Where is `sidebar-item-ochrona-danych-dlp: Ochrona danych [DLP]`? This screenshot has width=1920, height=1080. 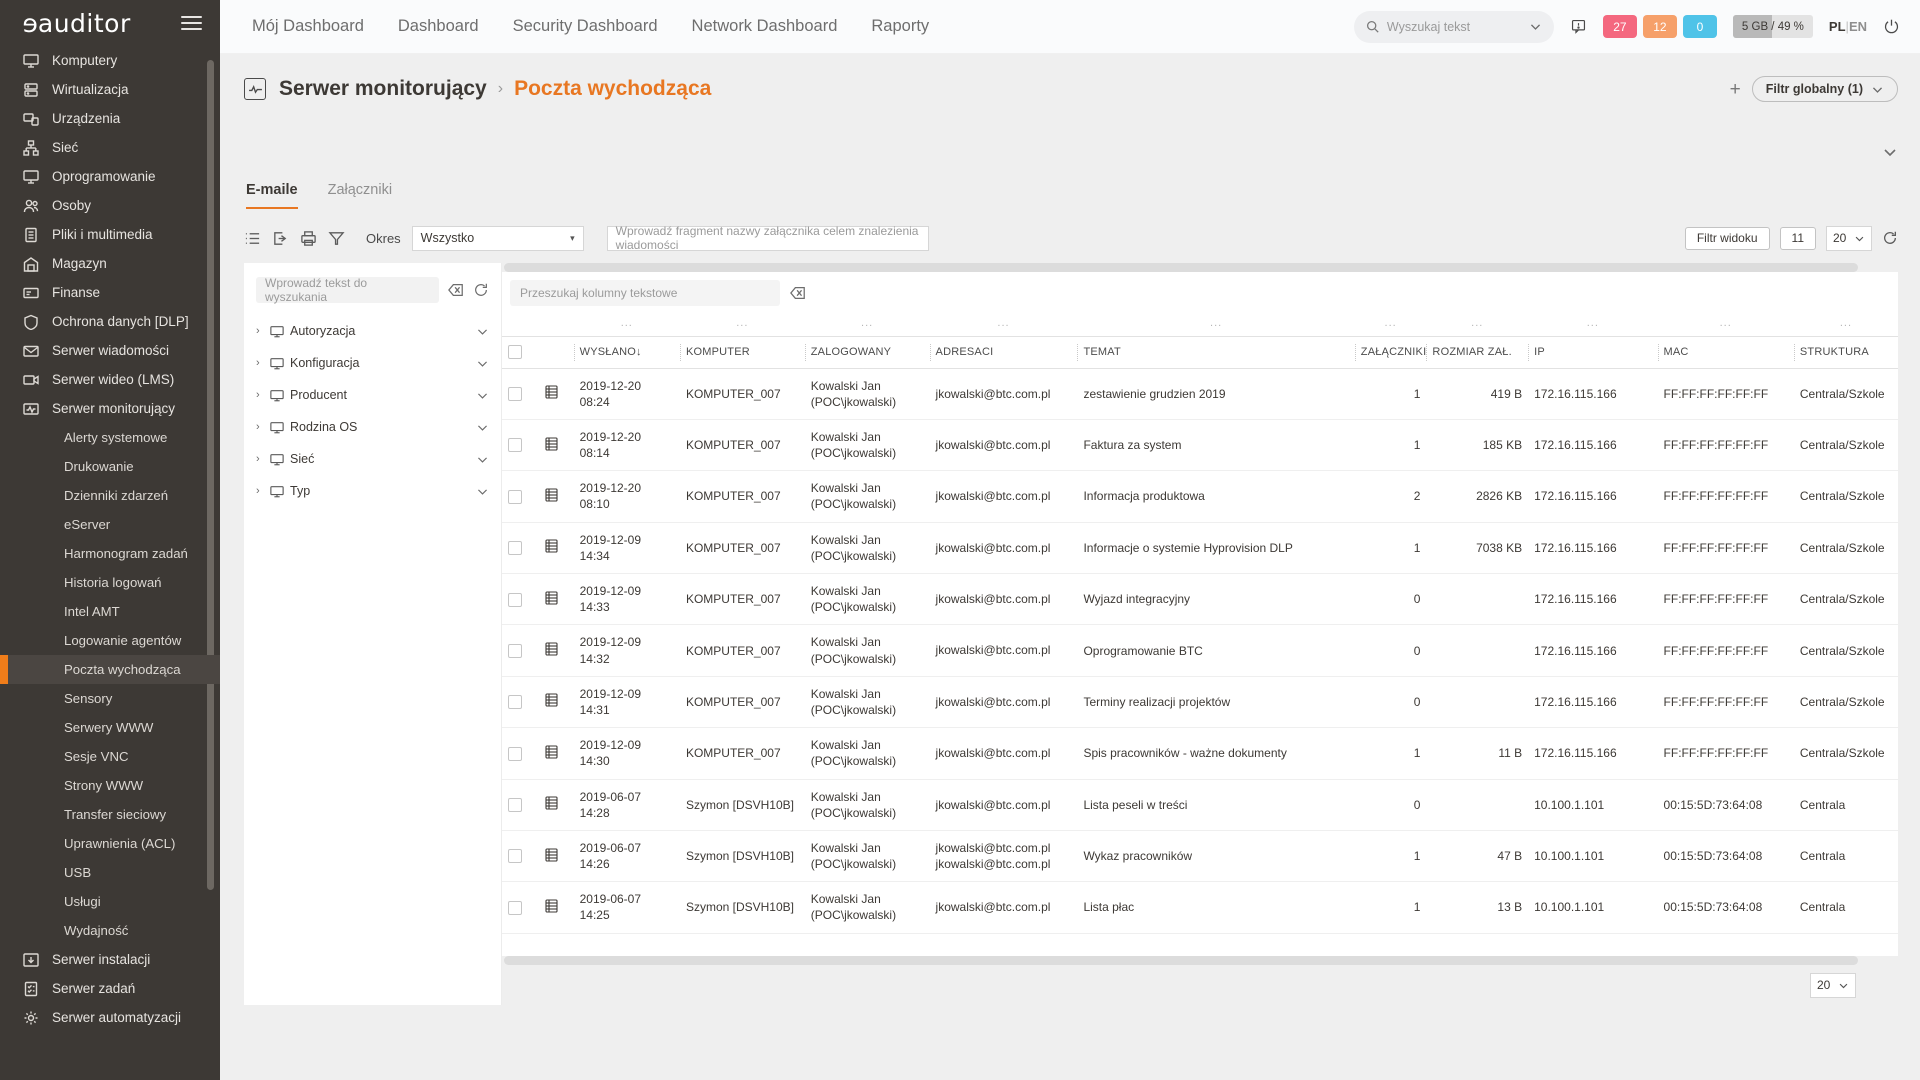
sidebar-item-ochrona-danych-dlp: Ochrona danych [DLP] is located at coordinates (110, 321).